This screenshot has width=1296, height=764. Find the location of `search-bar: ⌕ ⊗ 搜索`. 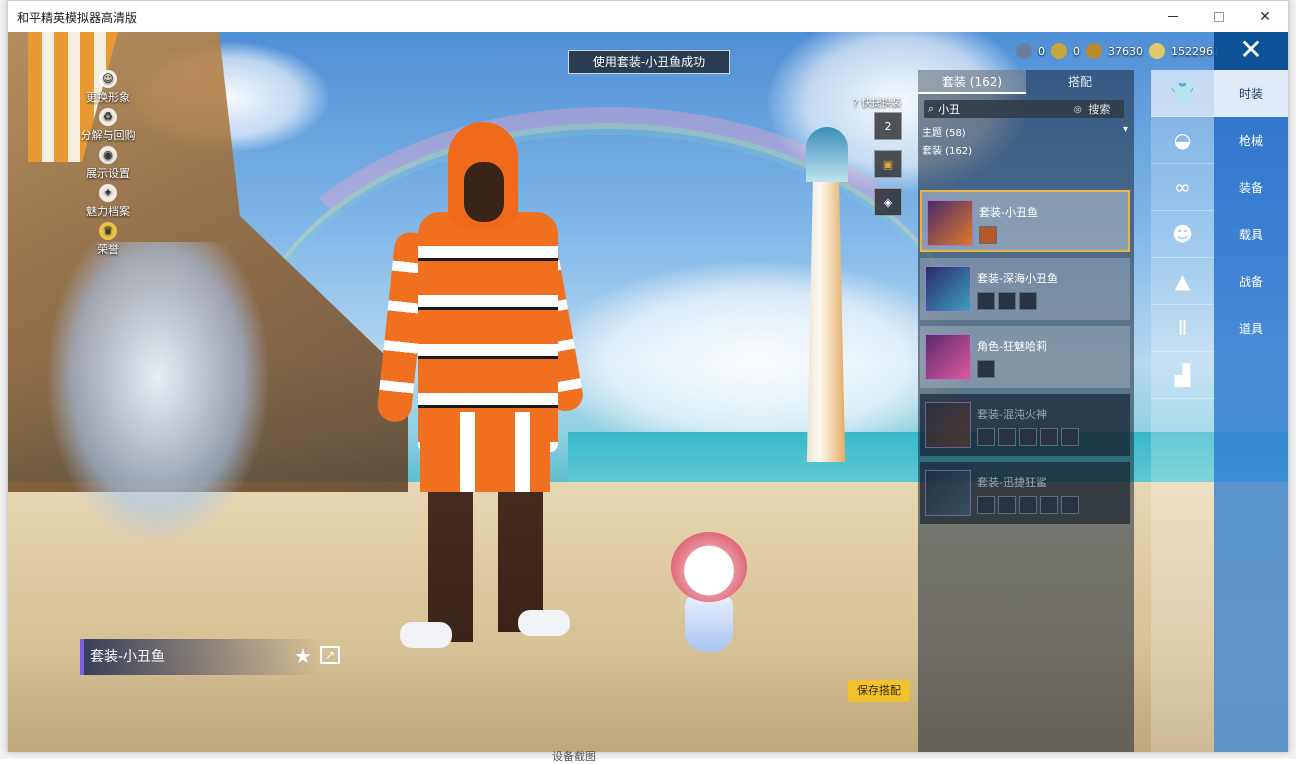

search-bar: ⌕ ⊗ 搜索 is located at coordinates (1024, 109).